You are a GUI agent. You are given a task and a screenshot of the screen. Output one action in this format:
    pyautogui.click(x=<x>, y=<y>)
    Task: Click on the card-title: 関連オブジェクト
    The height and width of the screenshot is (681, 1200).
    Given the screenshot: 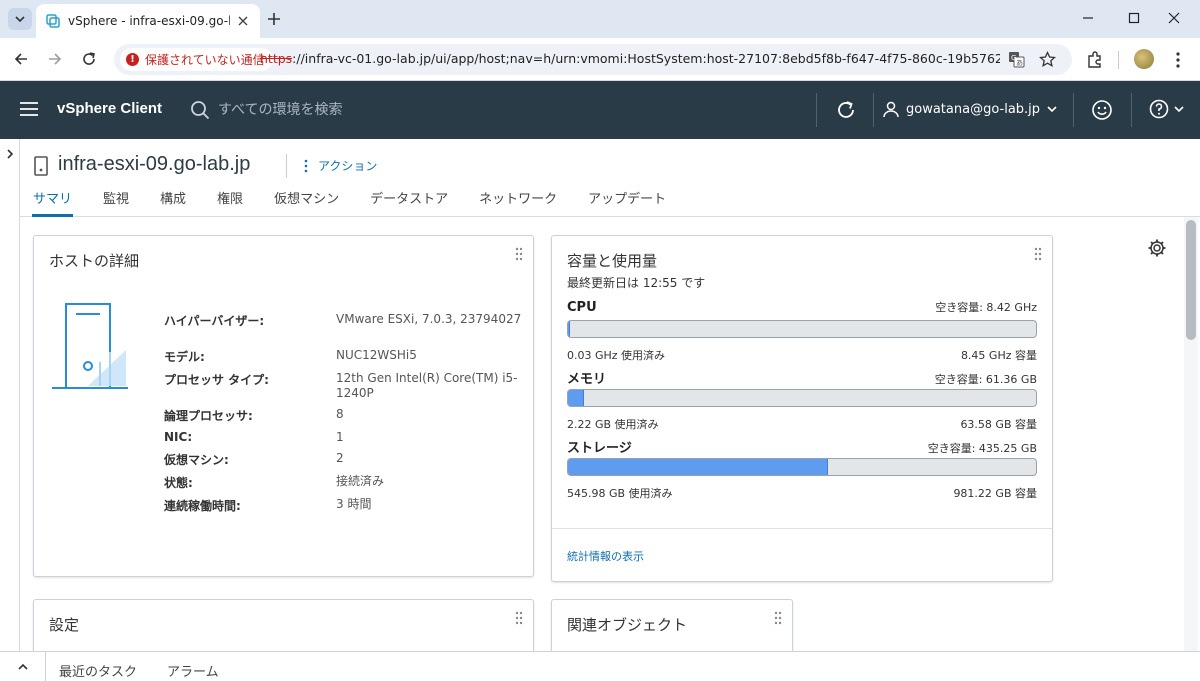 What is the action you would take?
    pyautogui.click(x=627, y=625)
    